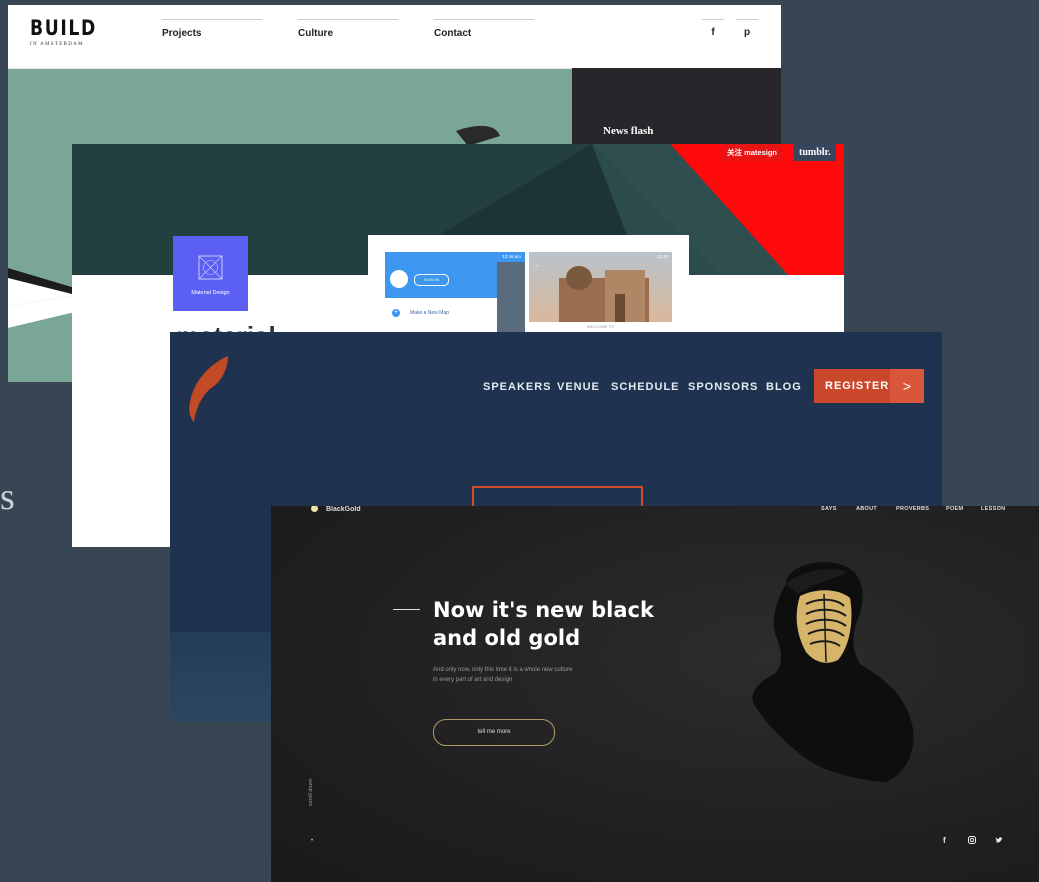  I want to click on nav-lesson: LESSON, so click(993, 509).